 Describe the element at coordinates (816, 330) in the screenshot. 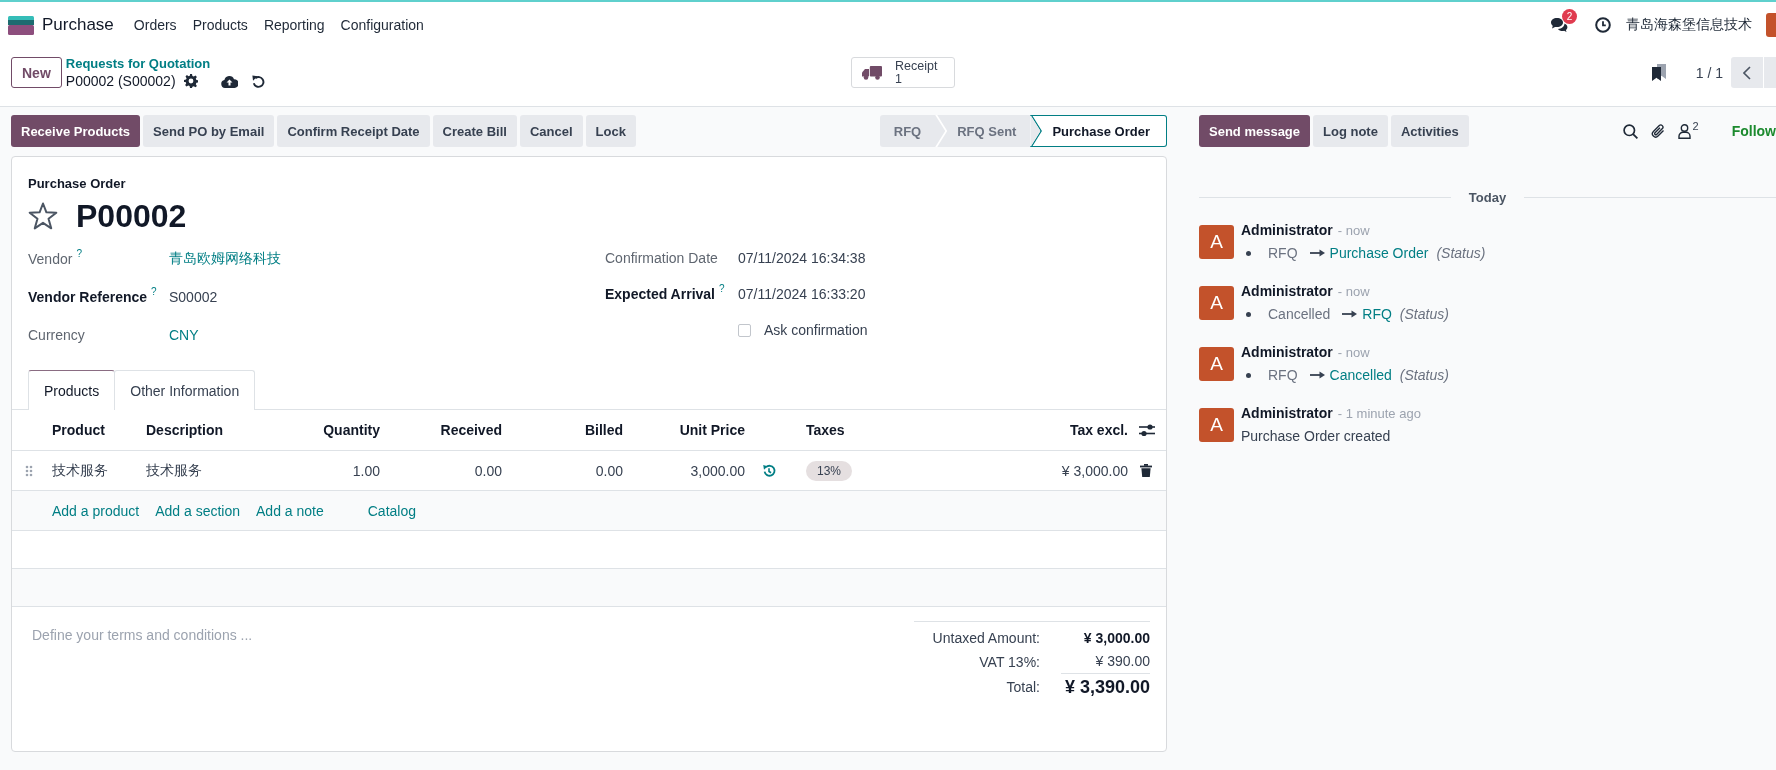

I see `checkbox-label: Ask confirmation` at that location.